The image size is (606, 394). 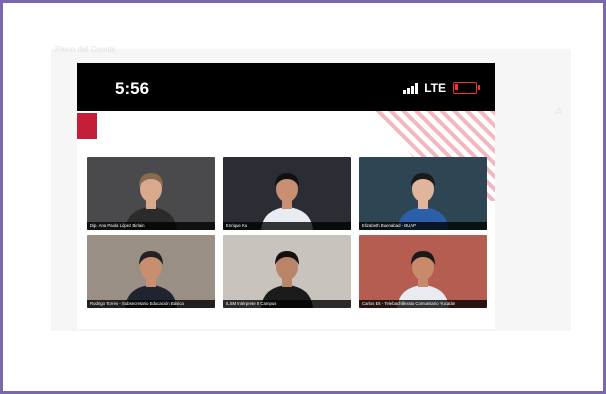 What do you see at coordinates (411, 88) in the screenshot?
I see `signal-icon` at bounding box center [411, 88].